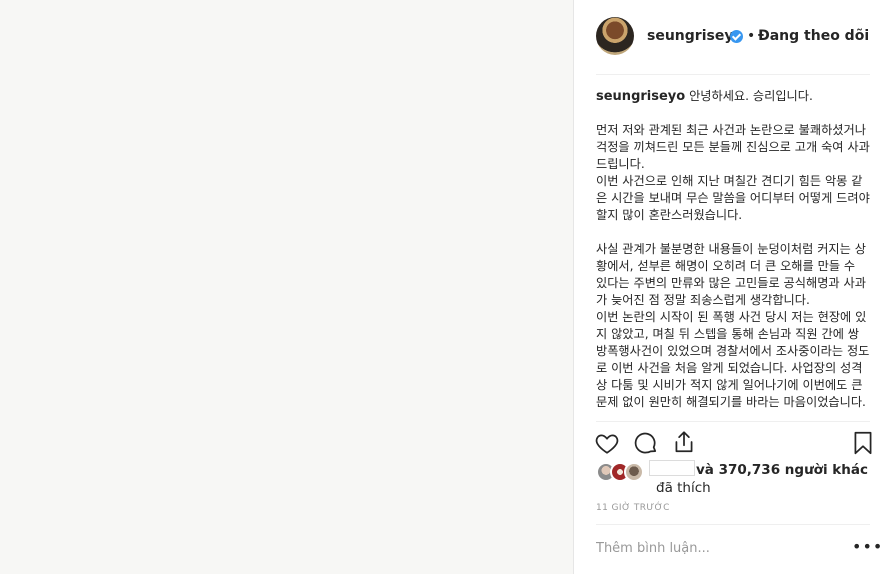 The width and height of the screenshot is (893, 574). I want to click on verified-badge-icon, so click(736, 36).